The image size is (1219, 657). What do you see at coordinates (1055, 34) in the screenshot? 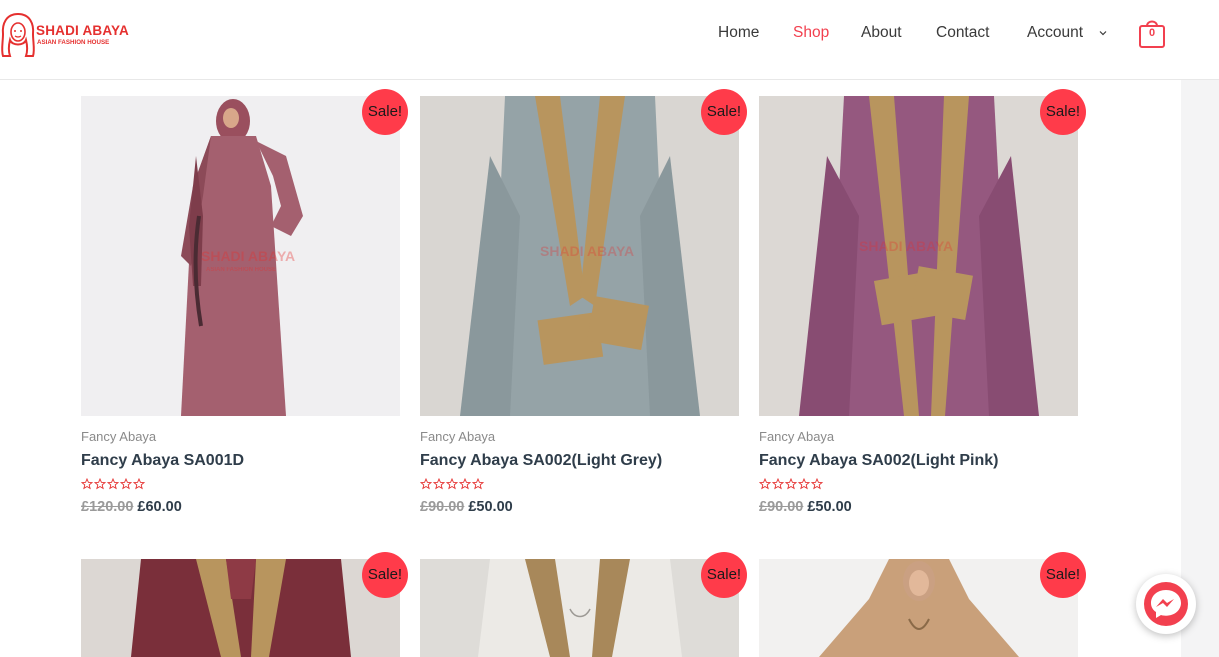
I see `nav-account: Account` at bounding box center [1055, 34].